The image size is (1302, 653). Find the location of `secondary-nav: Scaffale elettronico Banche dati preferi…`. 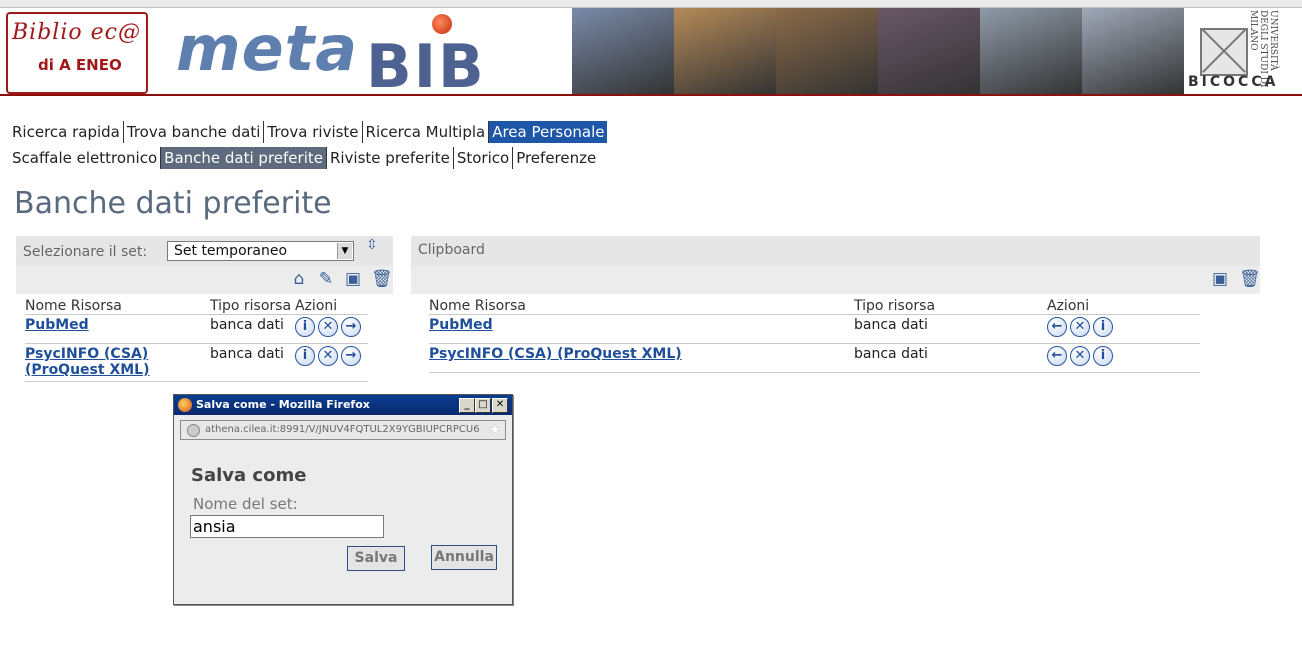

secondary-nav: Scaffale elettronico Banche dati preferi… is located at coordinates (305, 158).